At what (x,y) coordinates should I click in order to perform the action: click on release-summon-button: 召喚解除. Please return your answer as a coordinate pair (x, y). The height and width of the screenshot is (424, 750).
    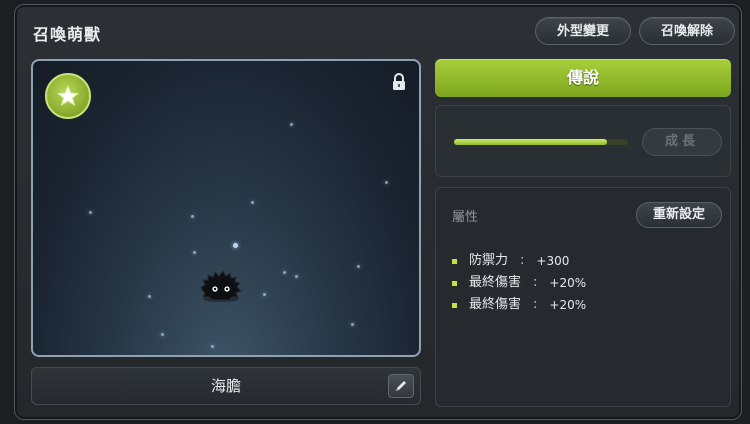
    Looking at the image, I should click on (687, 31).